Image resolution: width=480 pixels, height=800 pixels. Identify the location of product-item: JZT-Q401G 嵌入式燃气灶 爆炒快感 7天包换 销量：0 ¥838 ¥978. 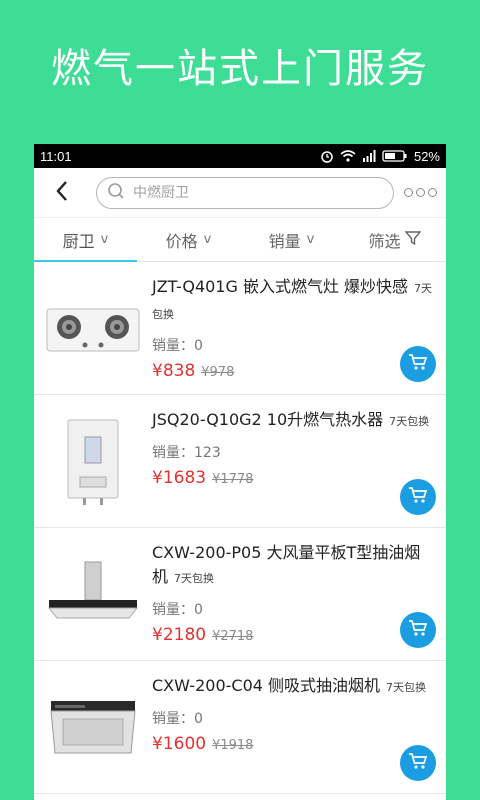
(240, 328).